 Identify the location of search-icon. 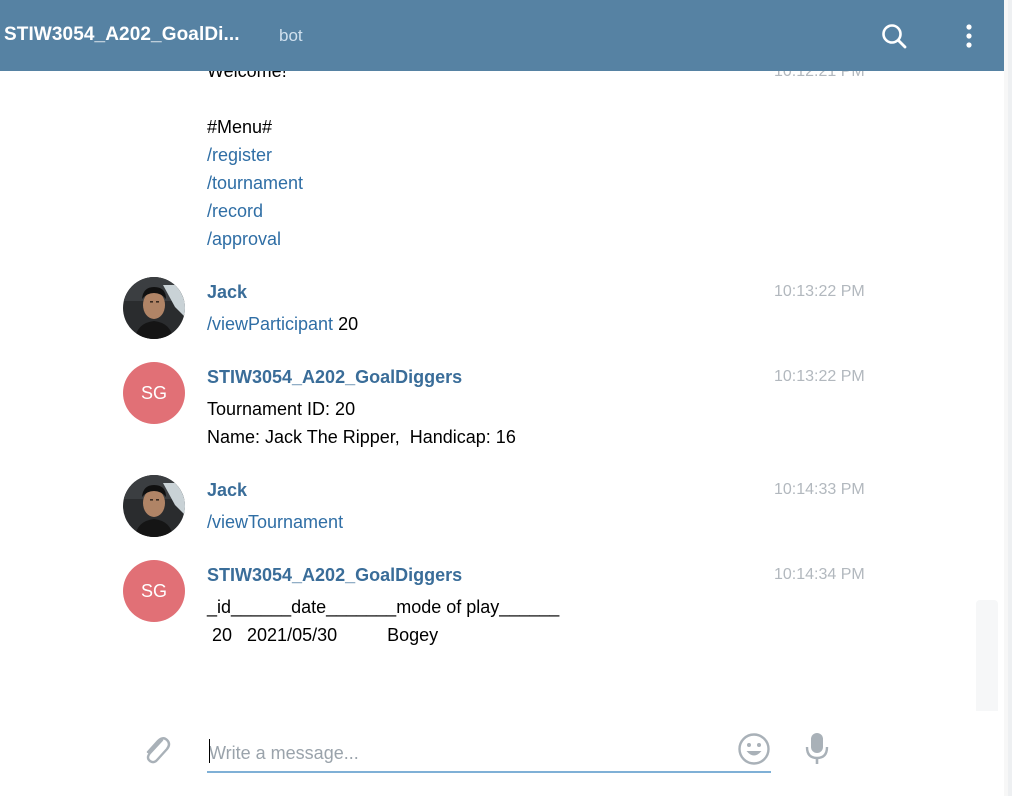
(894, 36).